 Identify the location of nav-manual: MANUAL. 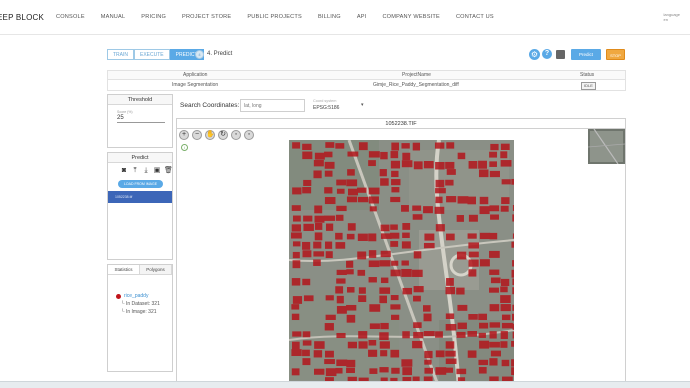
(113, 17).